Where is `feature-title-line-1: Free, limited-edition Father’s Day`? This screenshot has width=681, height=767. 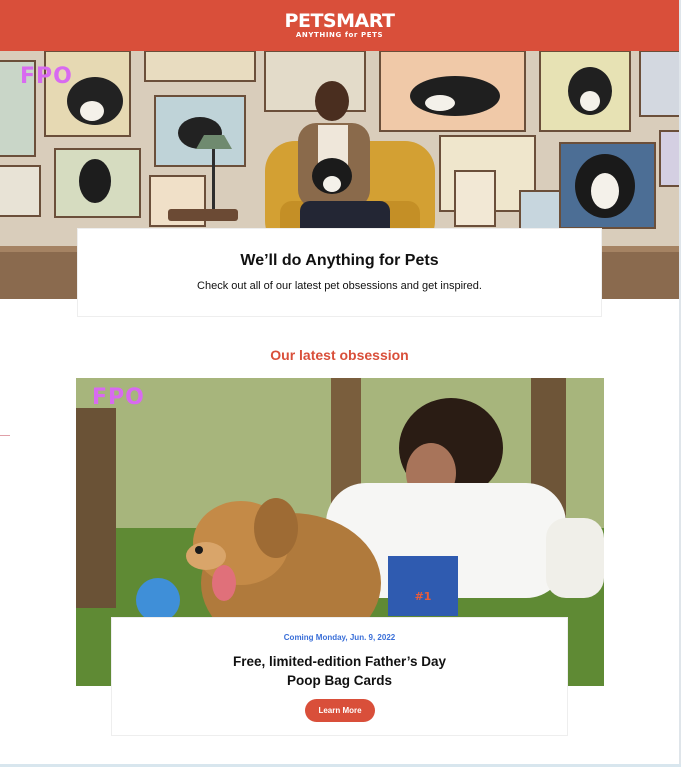 feature-title-line-1: Free, limited-edition Father’s Day is located at coordinates (339, 661).